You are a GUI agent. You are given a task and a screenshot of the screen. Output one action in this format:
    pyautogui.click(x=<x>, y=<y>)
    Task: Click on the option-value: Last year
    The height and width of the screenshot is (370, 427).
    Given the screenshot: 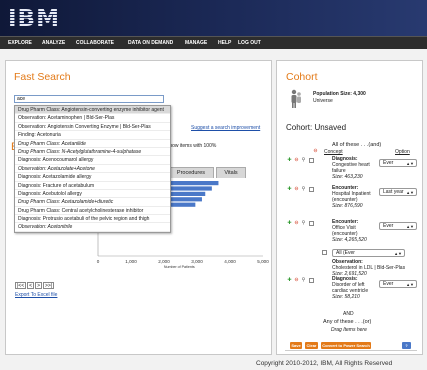 What is the action you would take?
    pyautogui.click(x=393, y=192)
    